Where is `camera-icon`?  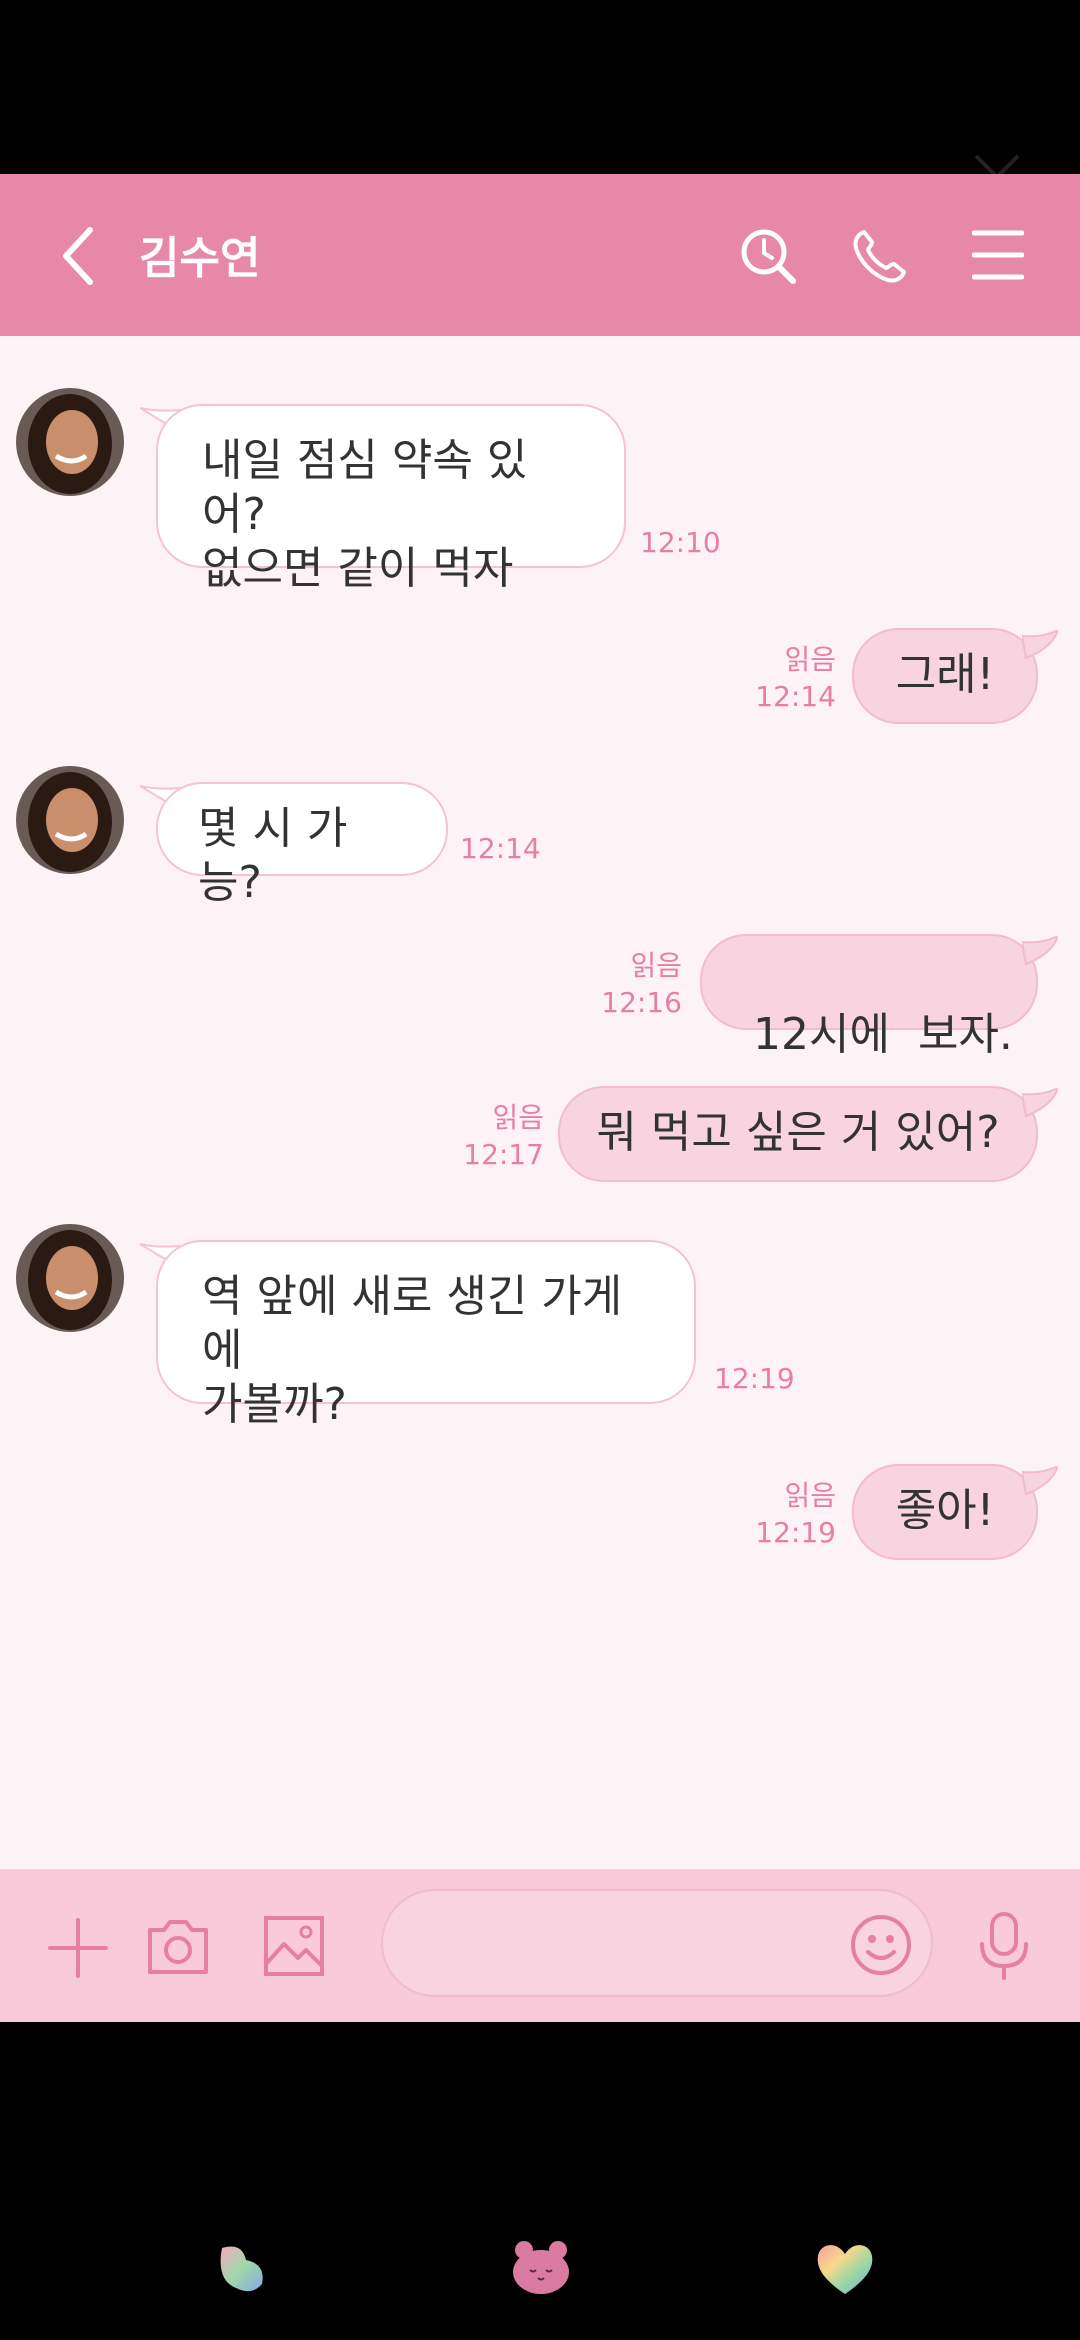 camera-icon is located at coordinates (178, 1946).